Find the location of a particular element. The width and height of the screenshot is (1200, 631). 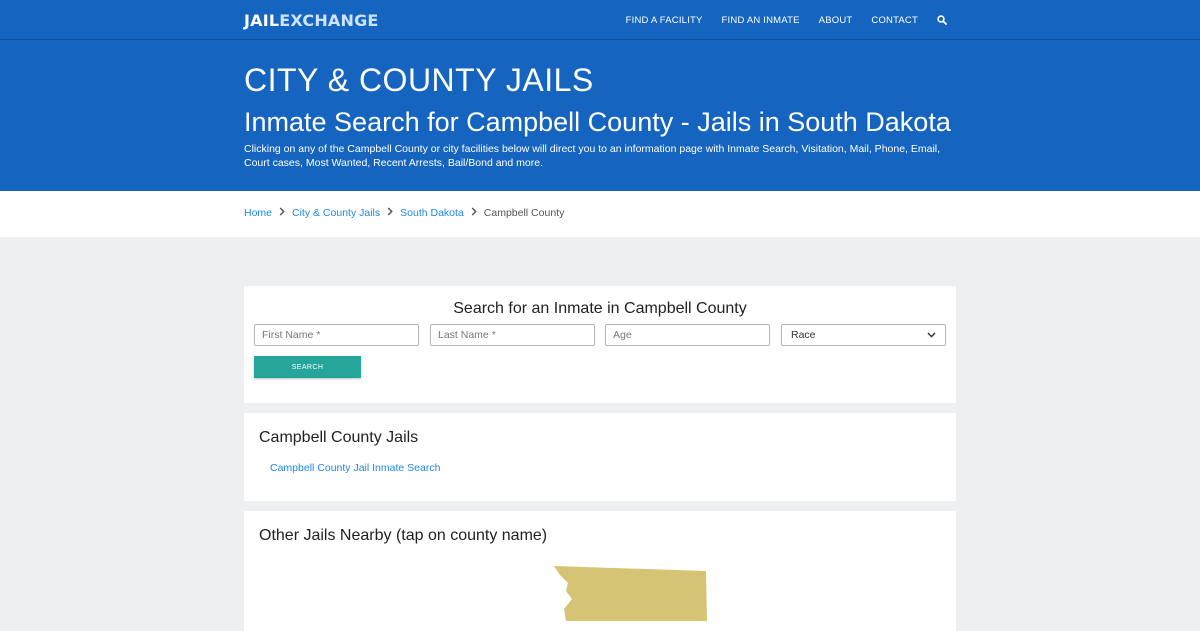

chevron-down-icon is located at coordinates (931, 335).